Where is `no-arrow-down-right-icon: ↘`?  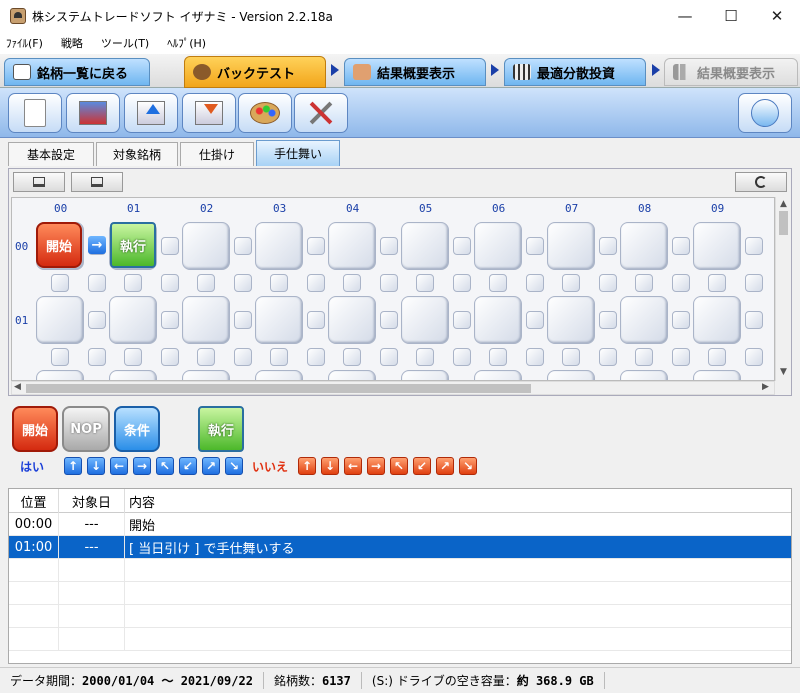 no-arrow-down-right-icon: ↘ is located at coordinates (468, 466).